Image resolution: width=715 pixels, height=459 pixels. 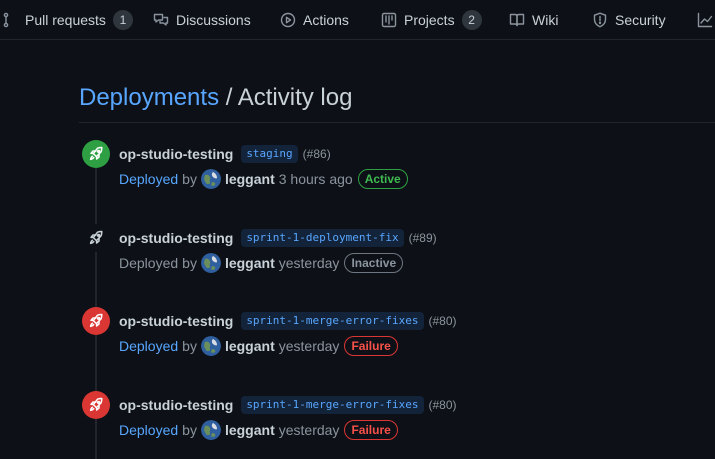 I want to click on deployment-meta: Deployed by leggant yesterday Inactive, so click(x=261, y=263).